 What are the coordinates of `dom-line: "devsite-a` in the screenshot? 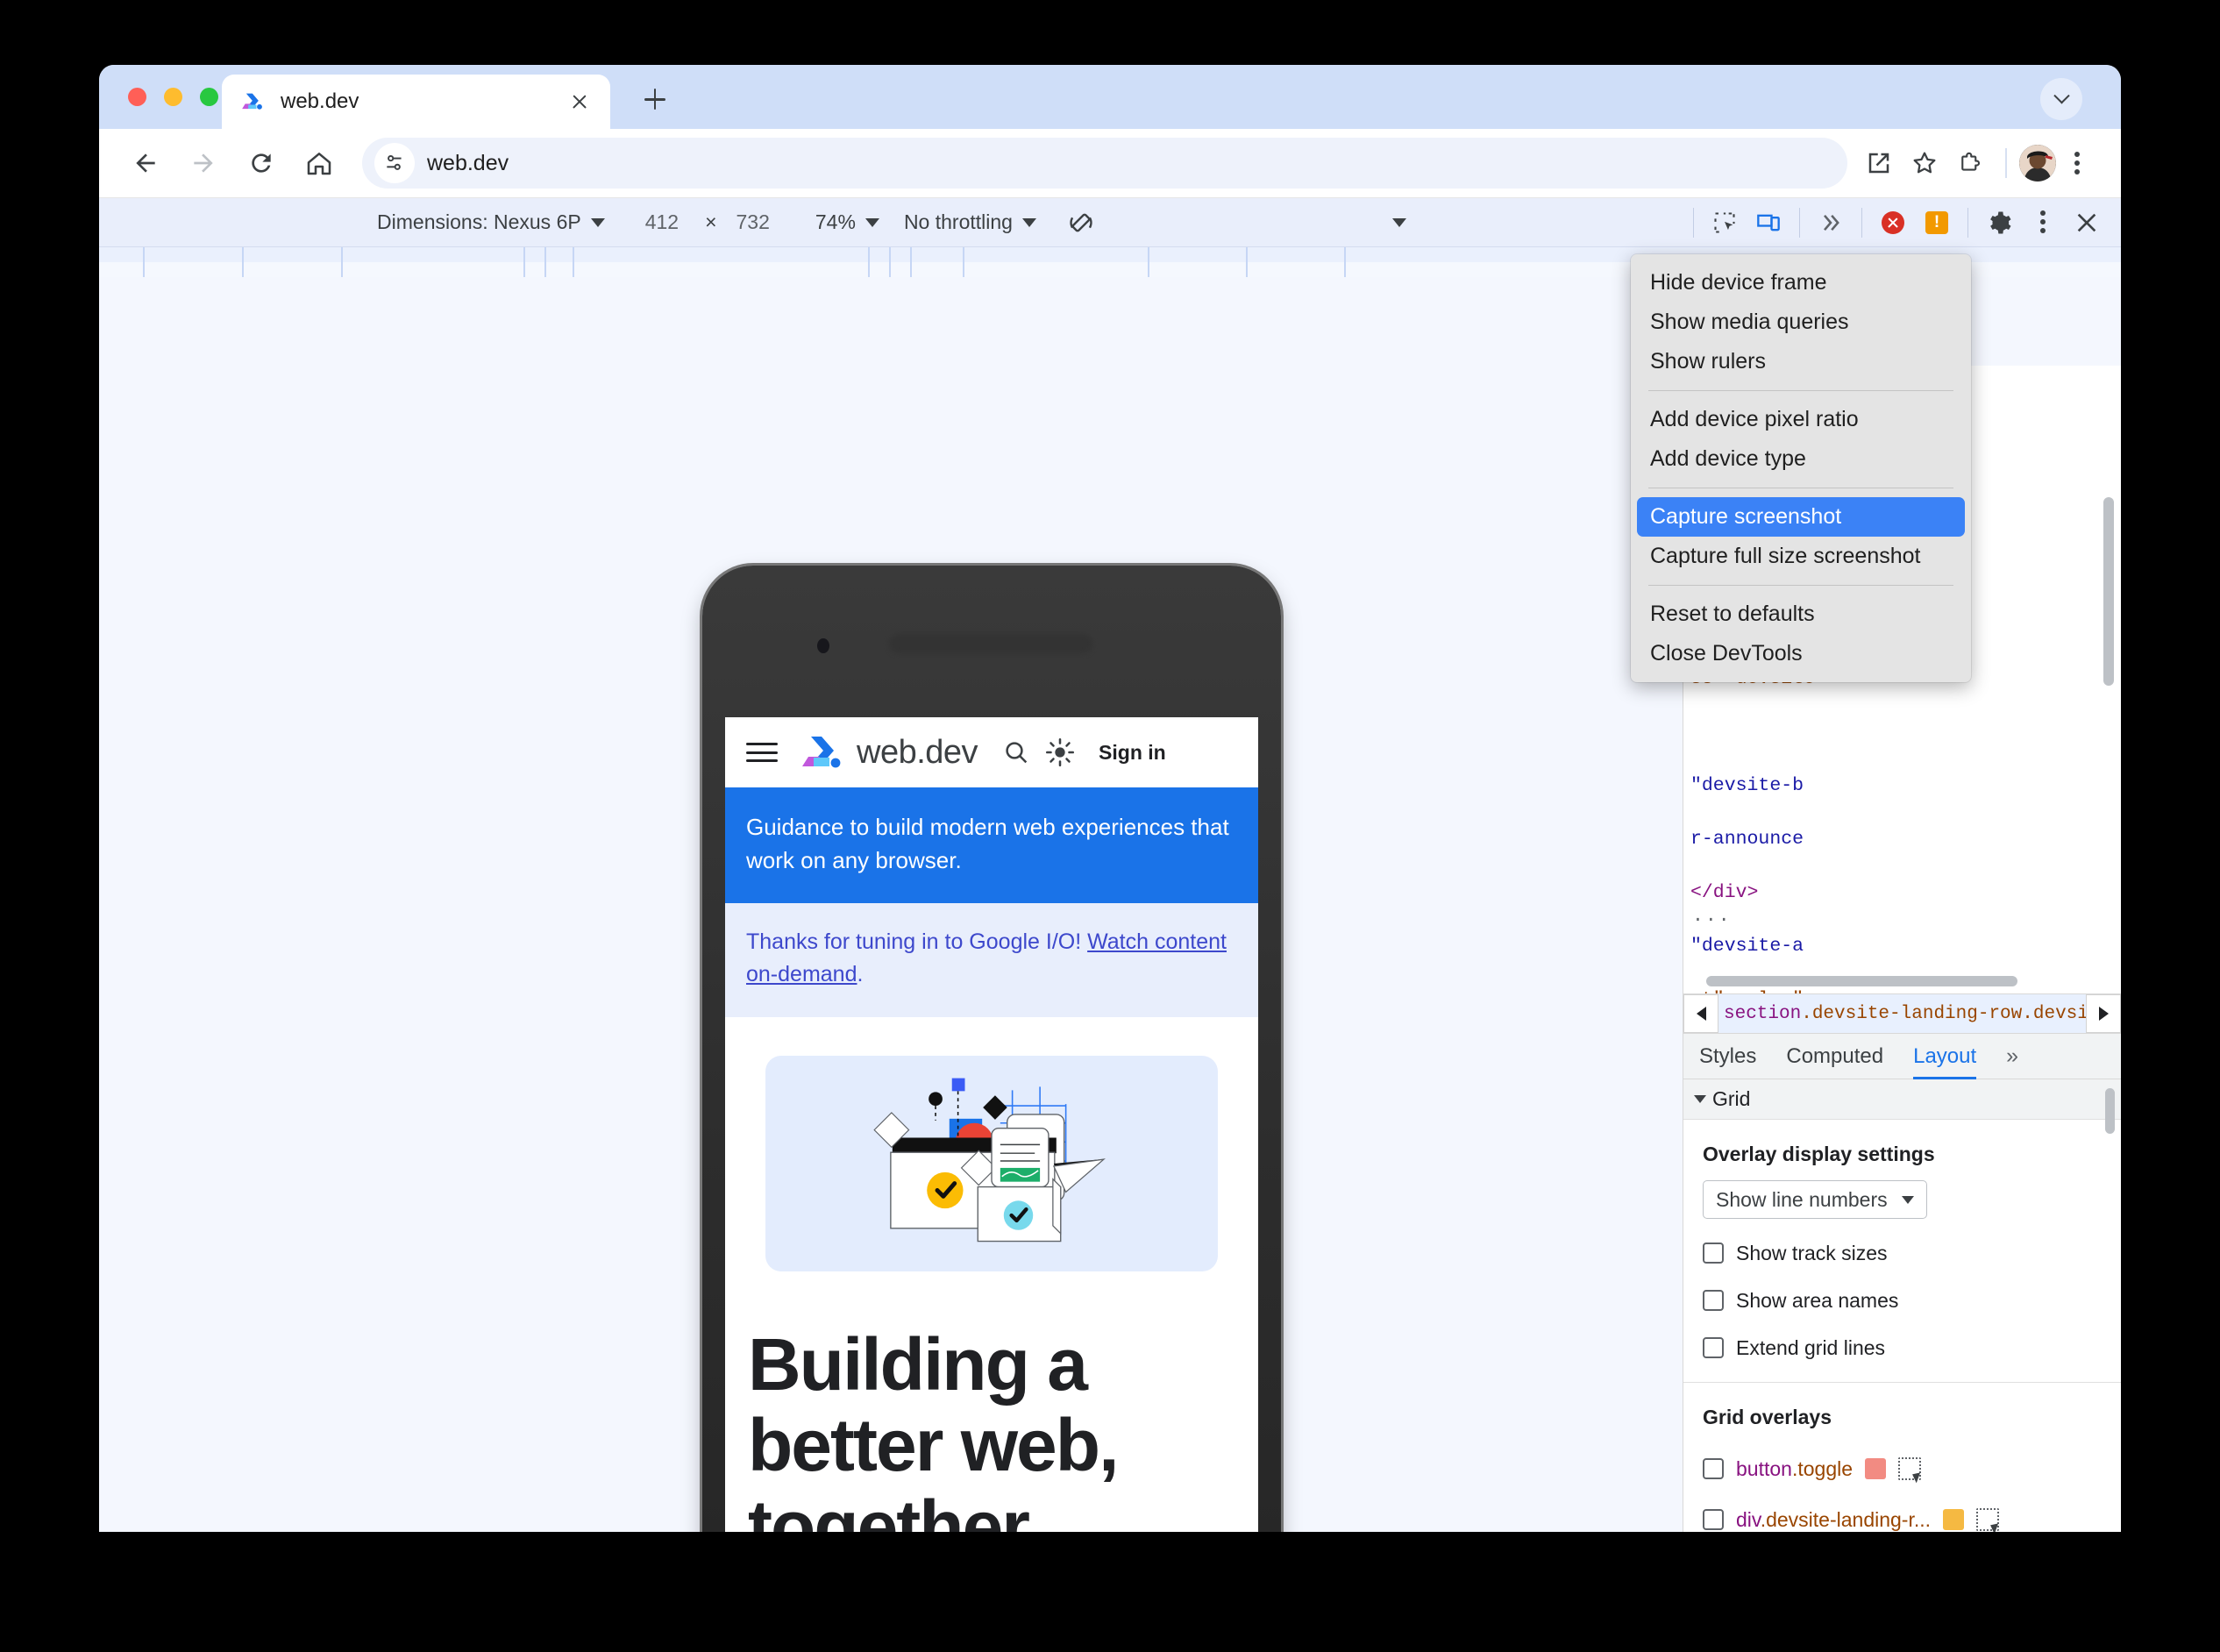 It's located at (1747, 946).